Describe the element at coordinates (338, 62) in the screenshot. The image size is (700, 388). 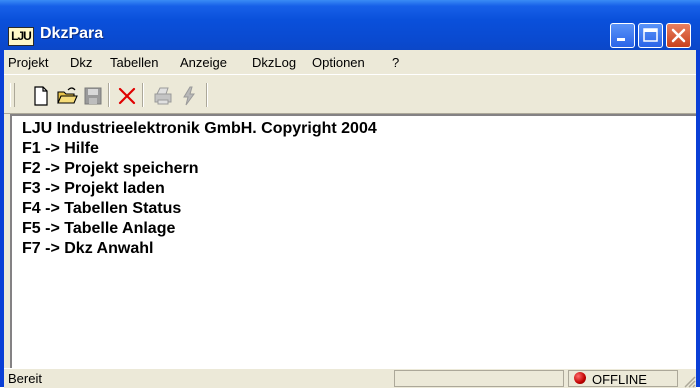
I see `menu-optionen: Optionen` at that location.